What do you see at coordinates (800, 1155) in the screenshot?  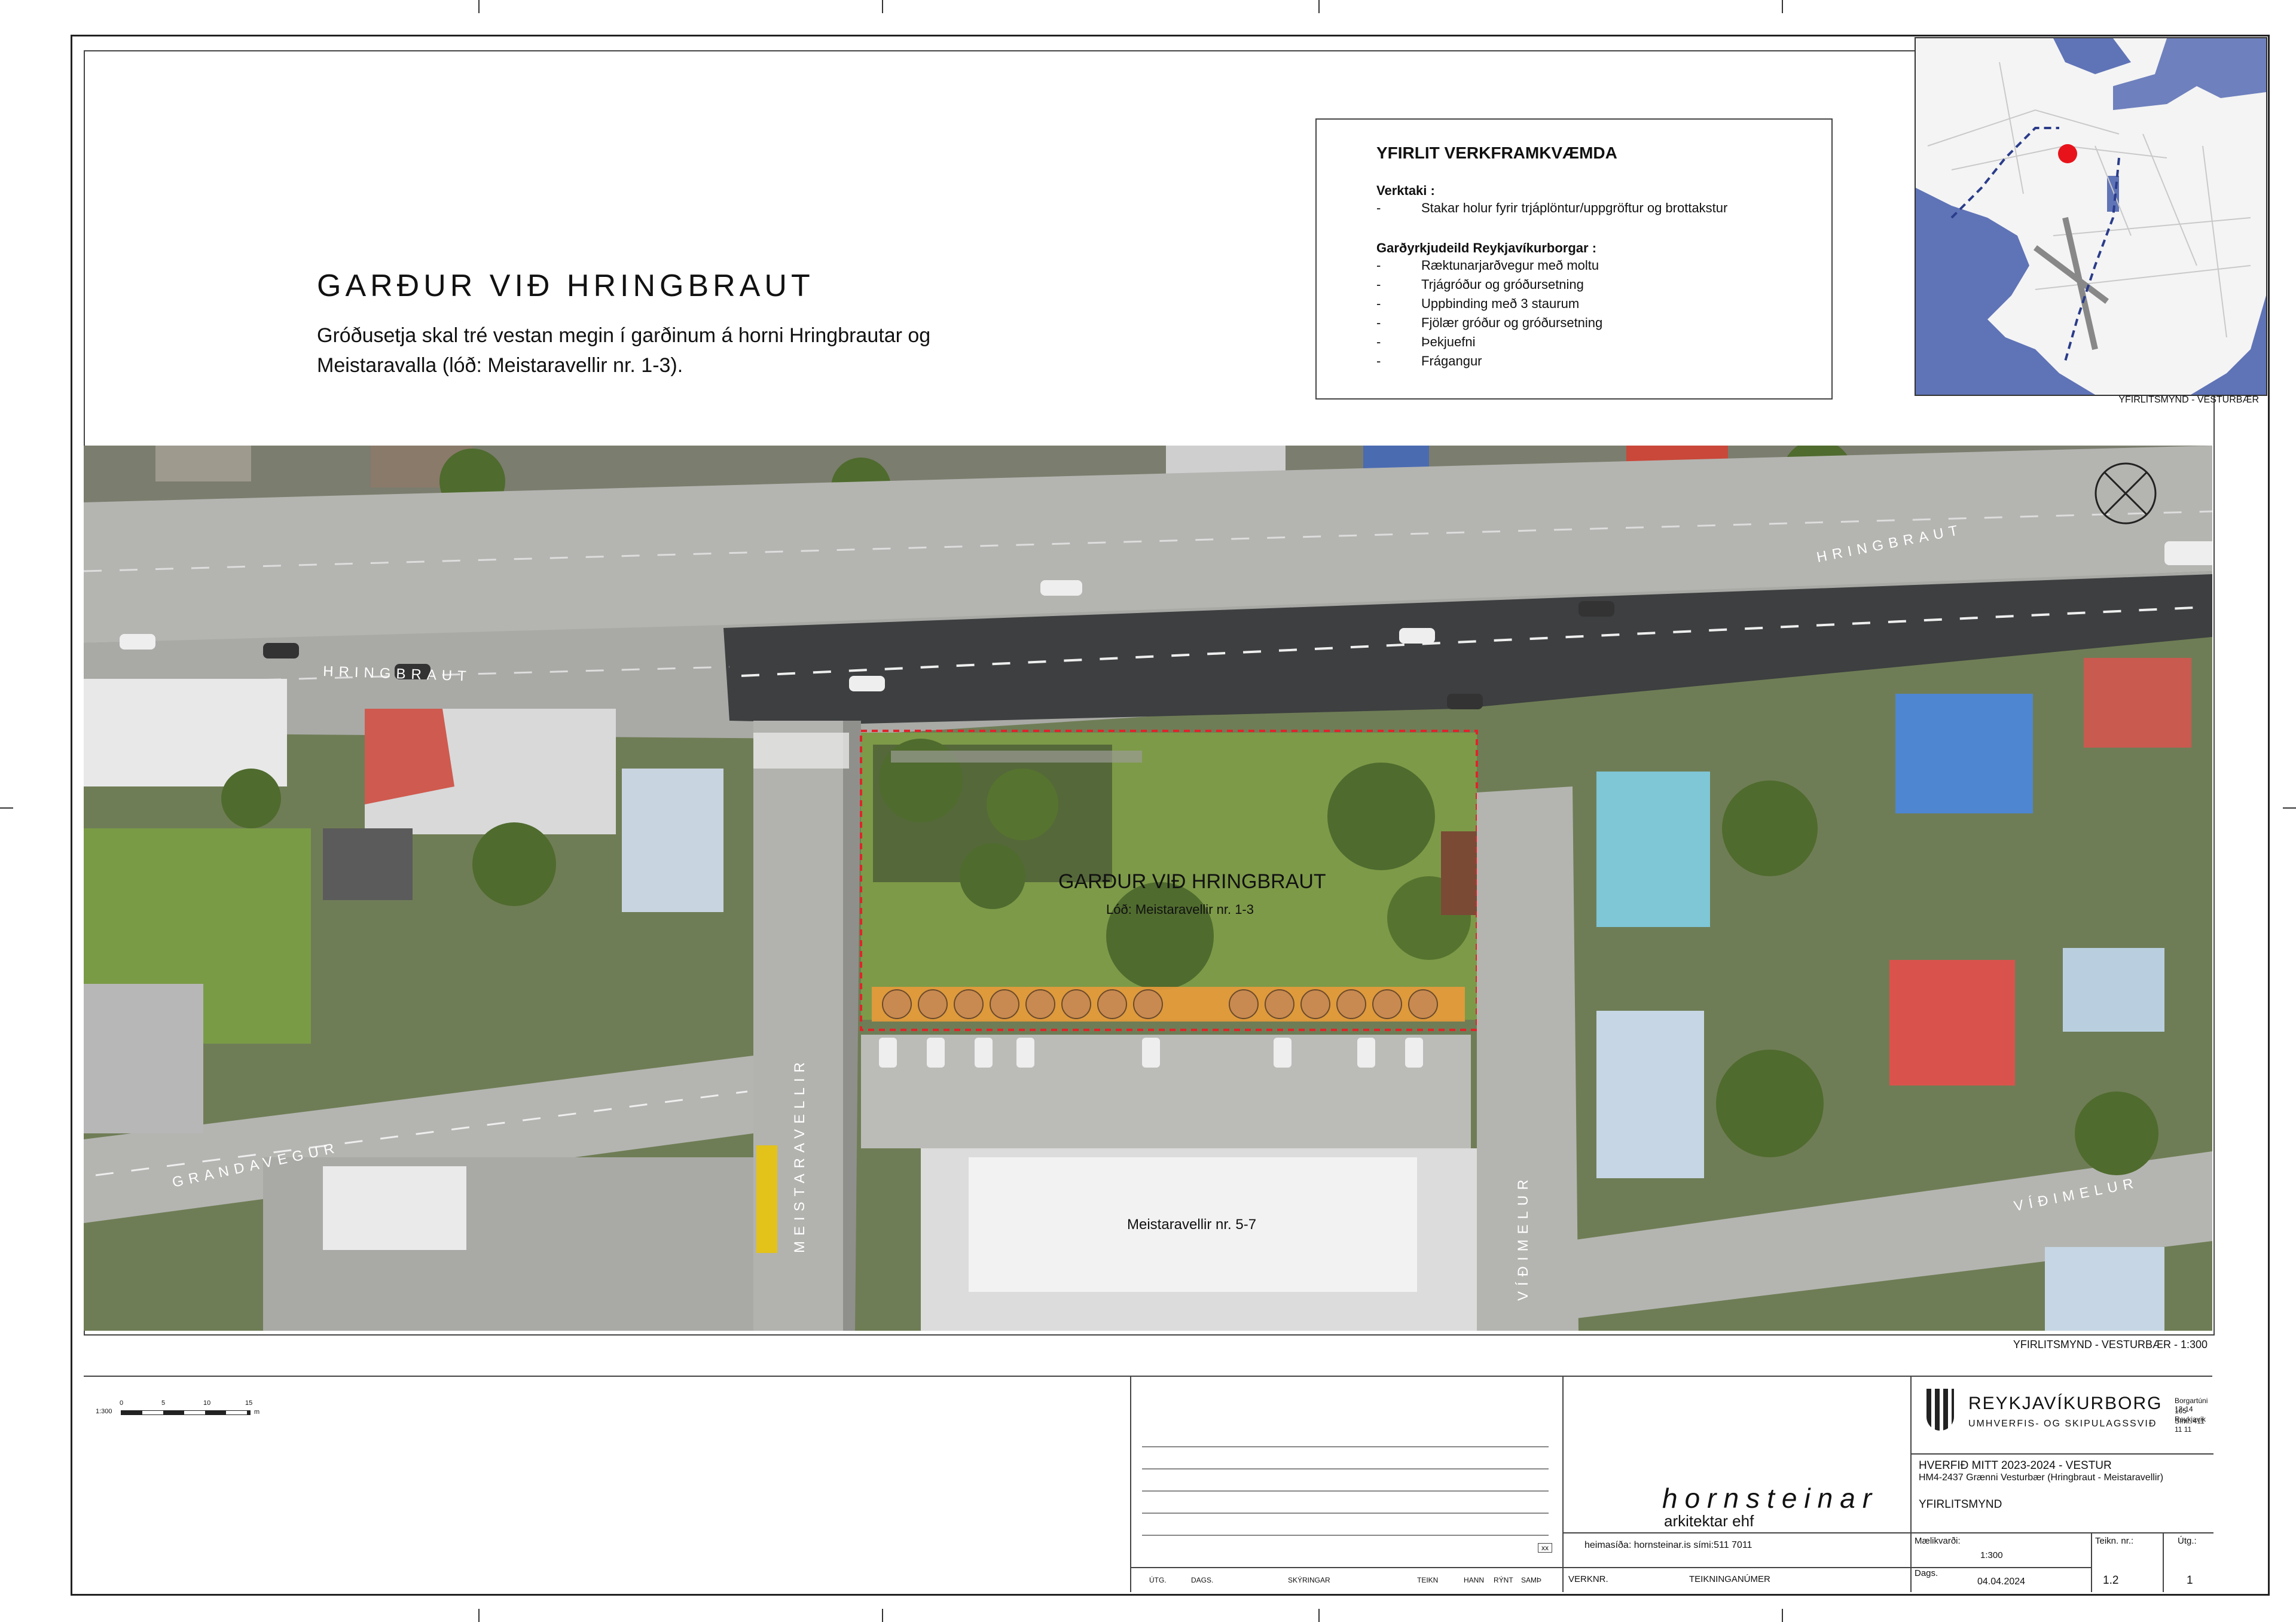 I see `street-label-meistaravellir: MEISTARAVELLIR` at bounding box center [800, 1155].